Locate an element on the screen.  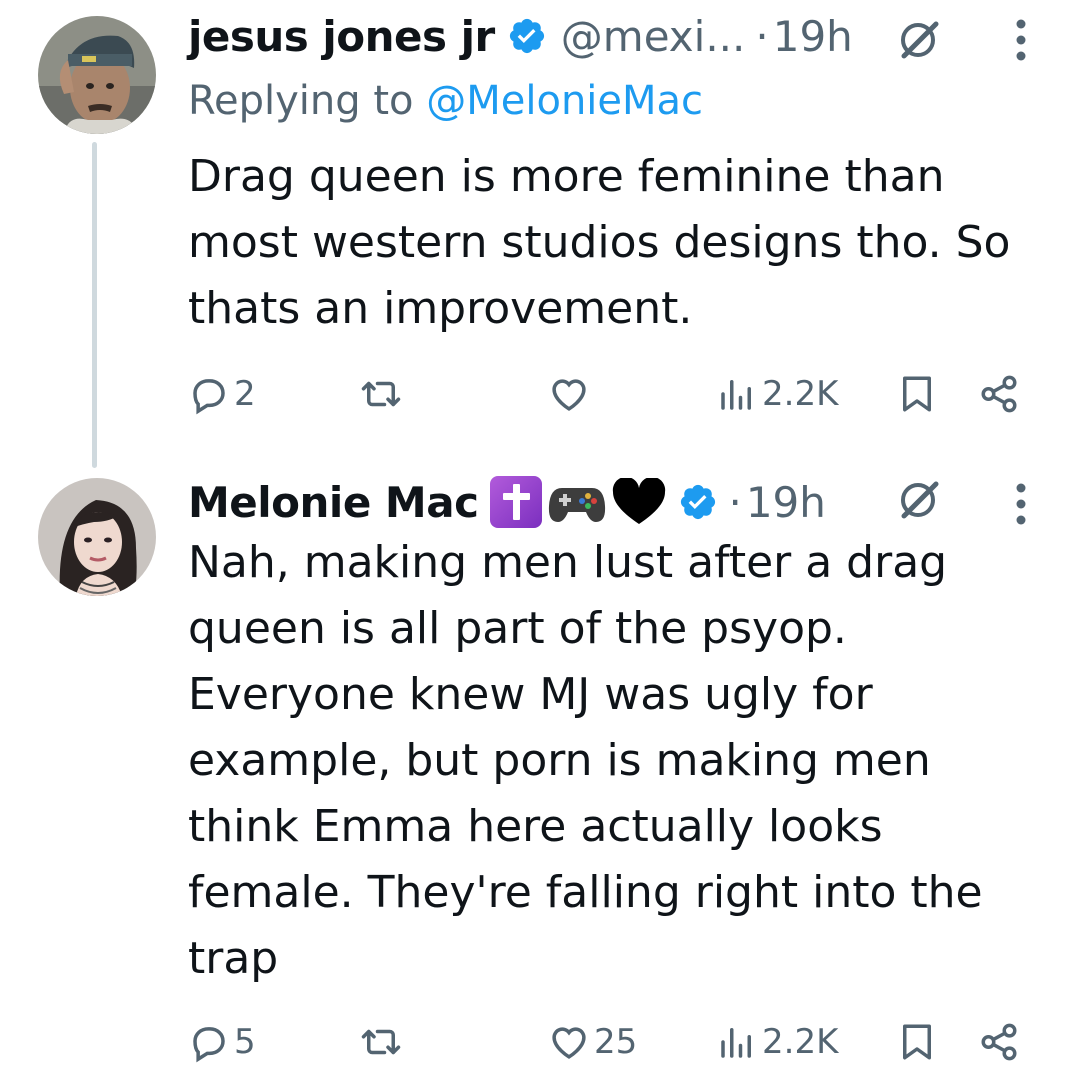
reply-button: 2 is located at coordinates (222, 394).